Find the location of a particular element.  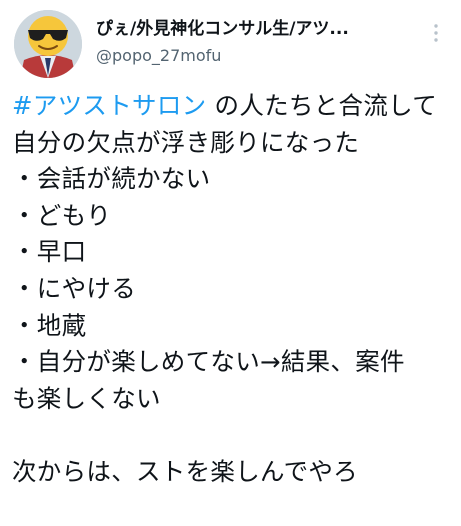

author-handle: @popo_27mofu is located at coordinates (251, 56).